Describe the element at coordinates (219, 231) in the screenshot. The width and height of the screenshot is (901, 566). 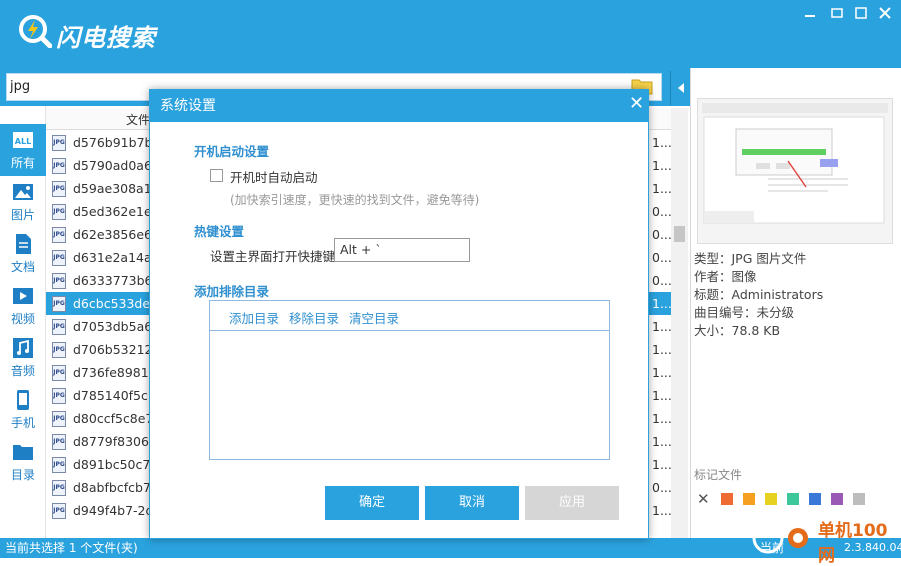
I see `hotkey-section-title: 热键设置` at that location.